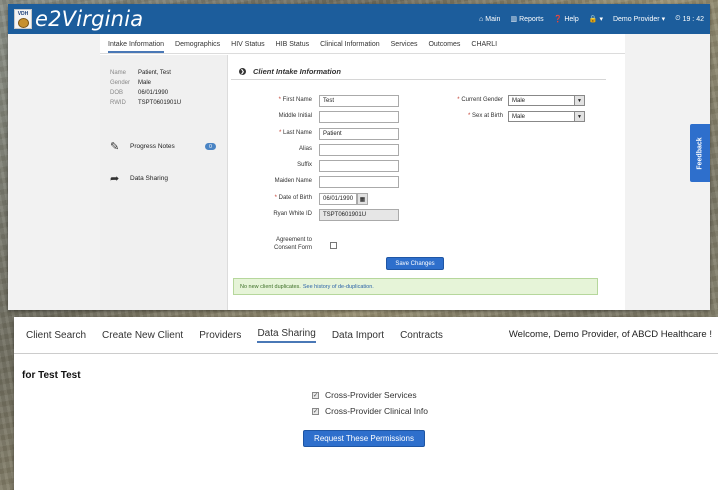  What do you see at coordinates (115, 179) in the screenshot?
I see `share-icon: ➦` at bounding box center [115, 179].